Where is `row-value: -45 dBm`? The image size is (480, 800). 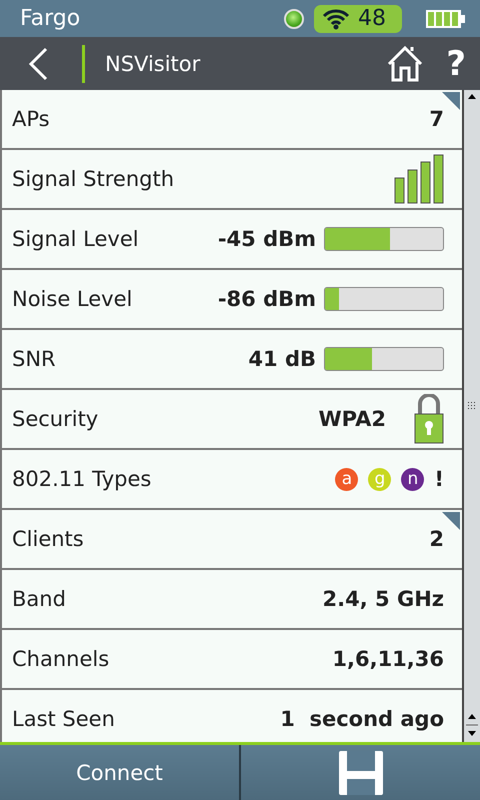
row-value: -45 dBm is located at coordinates (267, 239).